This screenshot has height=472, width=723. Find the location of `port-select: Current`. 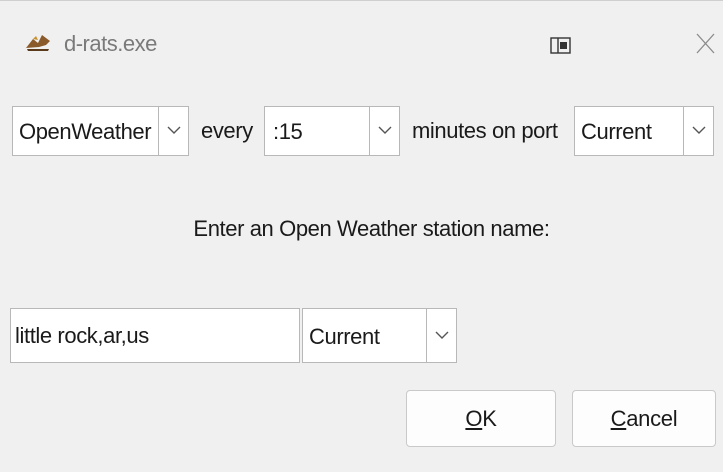

port-select: Current is located at coordinates (644, 131).